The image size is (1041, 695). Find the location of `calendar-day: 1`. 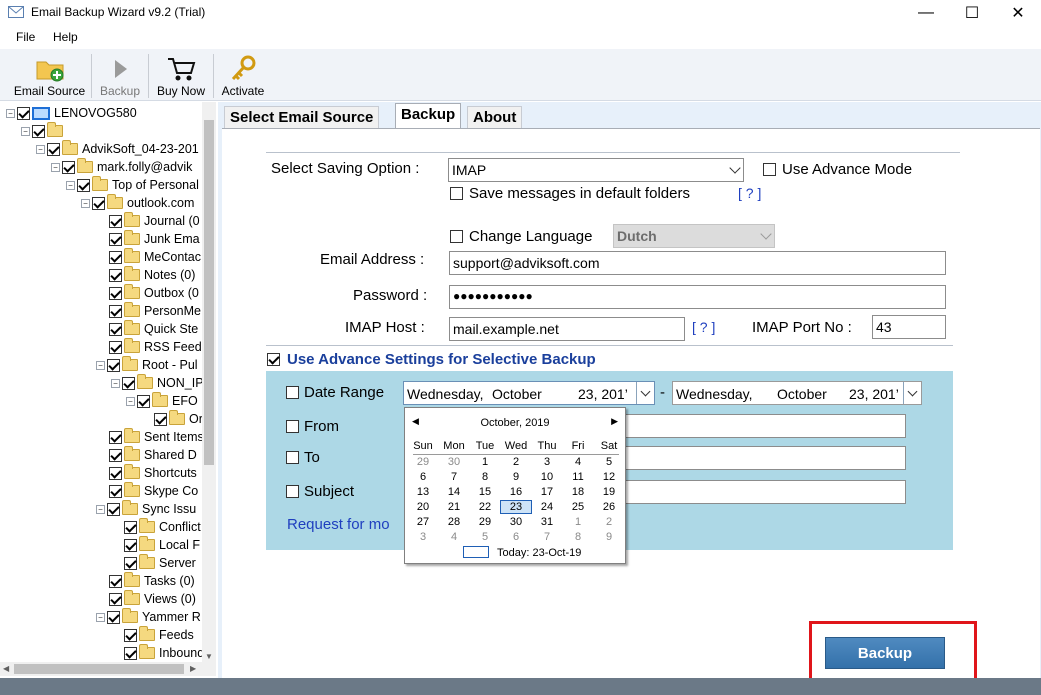

calendar-day: 1 is located at coordinates (485, 462).